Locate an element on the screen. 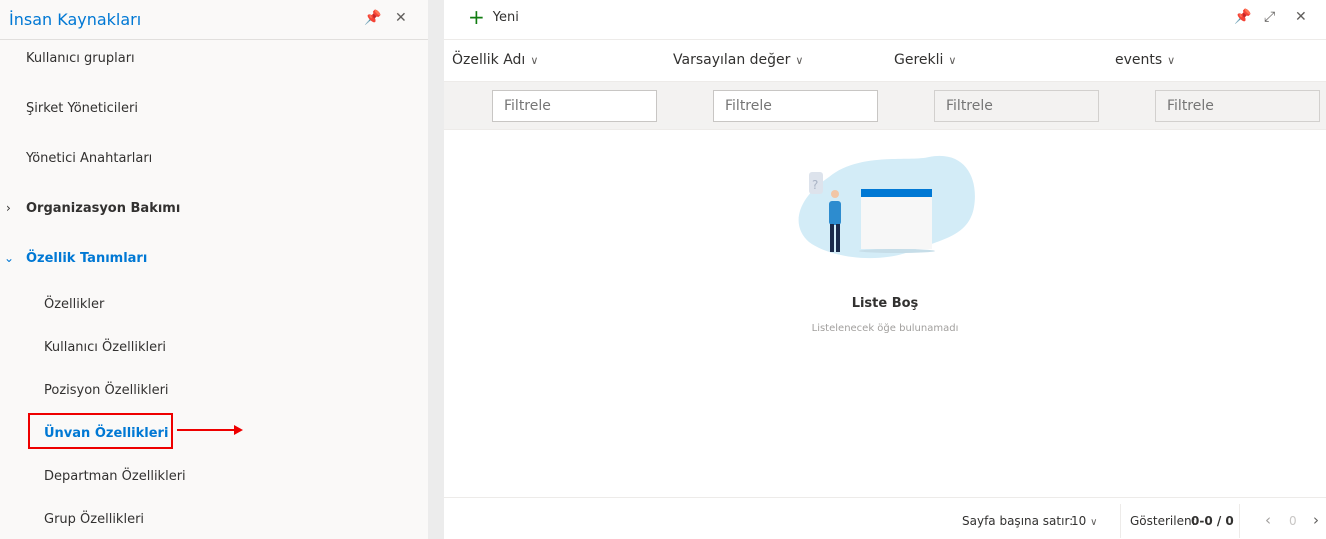 The image size is (1326, 539). plus-icon: + is located at coordinates (476, 17).